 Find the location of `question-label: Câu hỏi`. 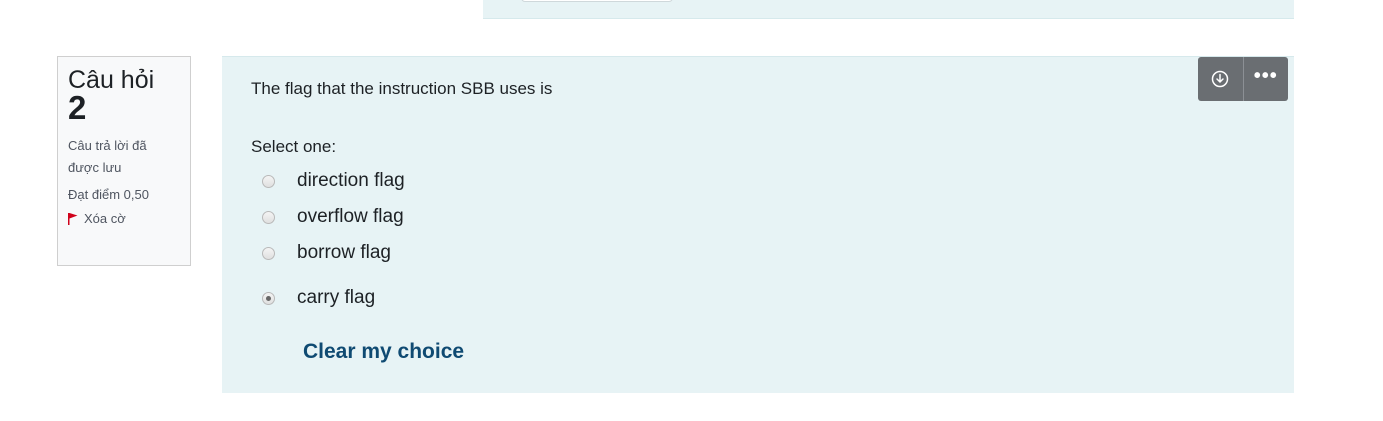

question-label: Câu hỏi is located at coordinates (111, 80).